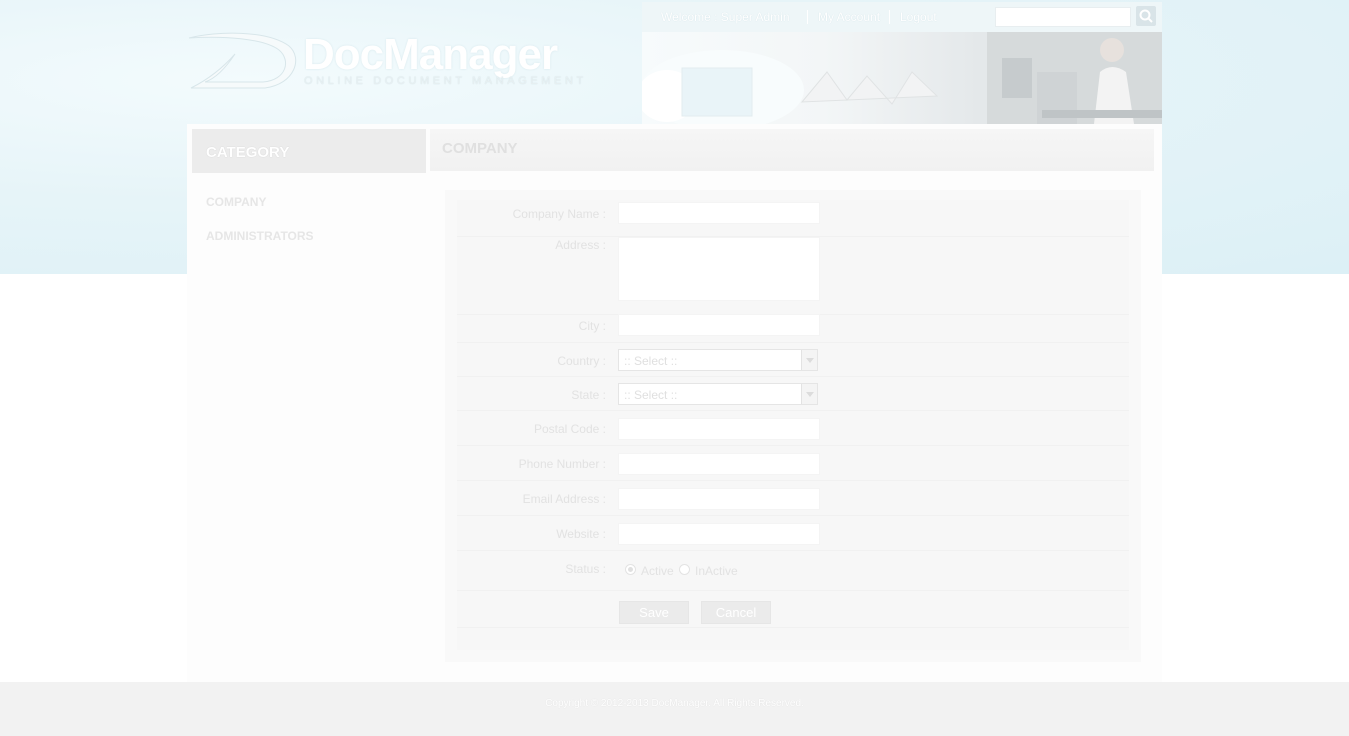 The width and height of the screenshot is (1349, 736). I want to click on postal-code-field, so click(719, 429).